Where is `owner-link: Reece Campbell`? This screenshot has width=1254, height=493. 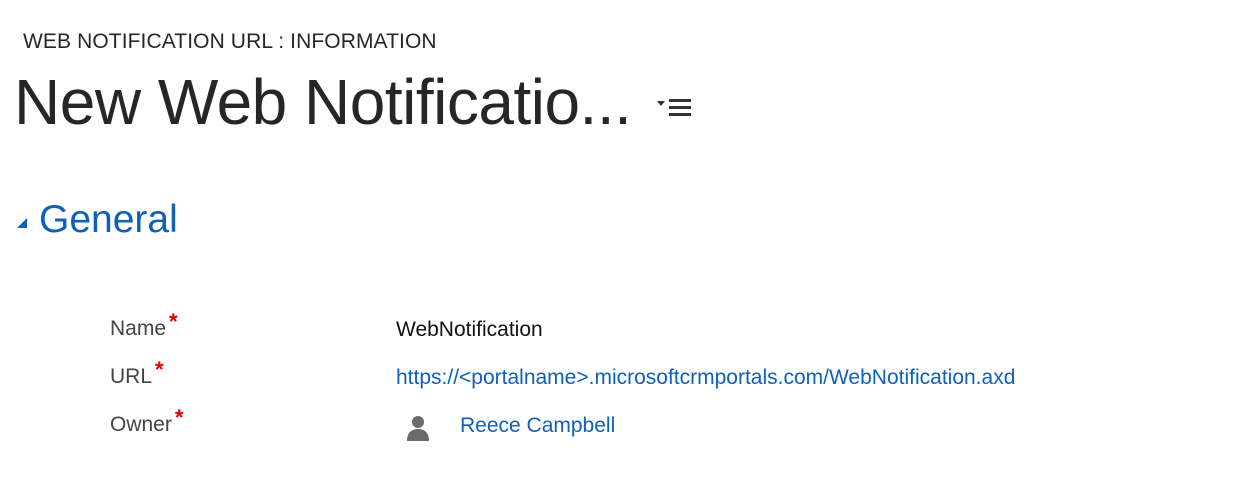 owner-link: Reece Campbell is located at coordinates (537, 426).